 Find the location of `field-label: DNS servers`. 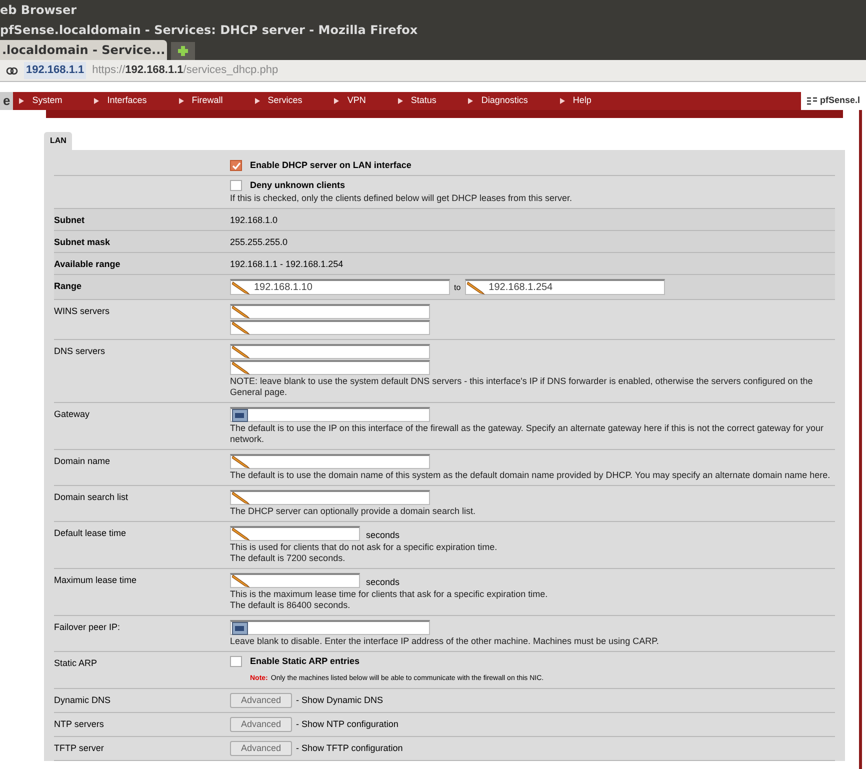

field-label: DNS servers is located at coordinates (80, 351).